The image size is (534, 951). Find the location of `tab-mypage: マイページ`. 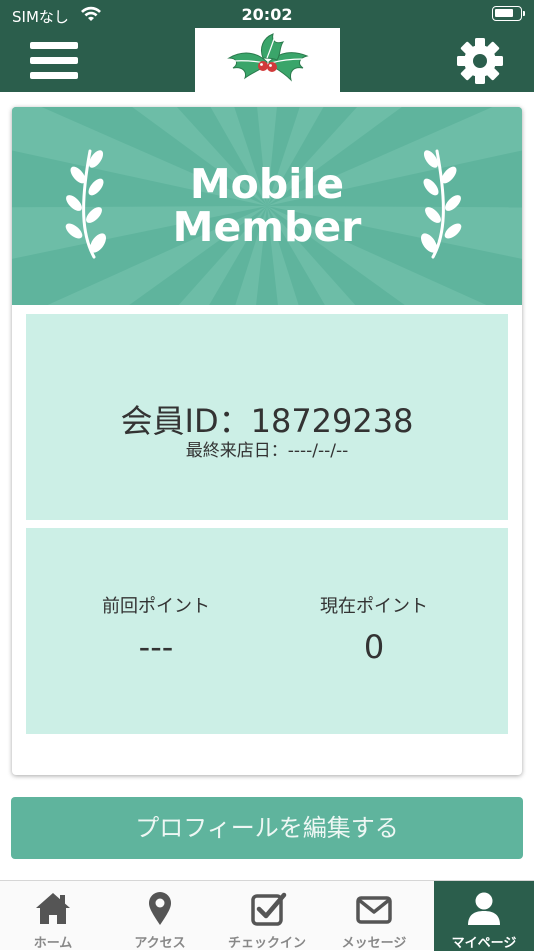

tab-mypage: マイページ is located at coordinates (484, 916).